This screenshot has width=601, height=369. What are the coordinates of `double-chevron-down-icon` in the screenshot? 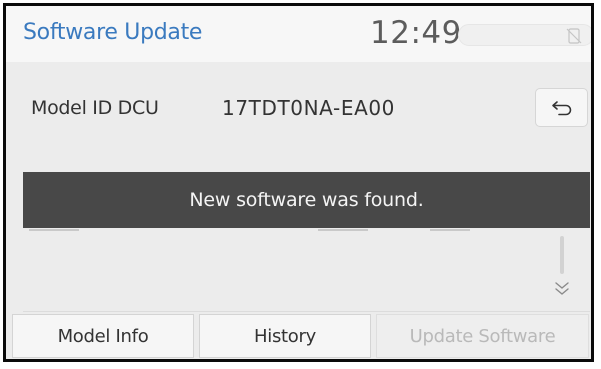 It's located at (562, 289).